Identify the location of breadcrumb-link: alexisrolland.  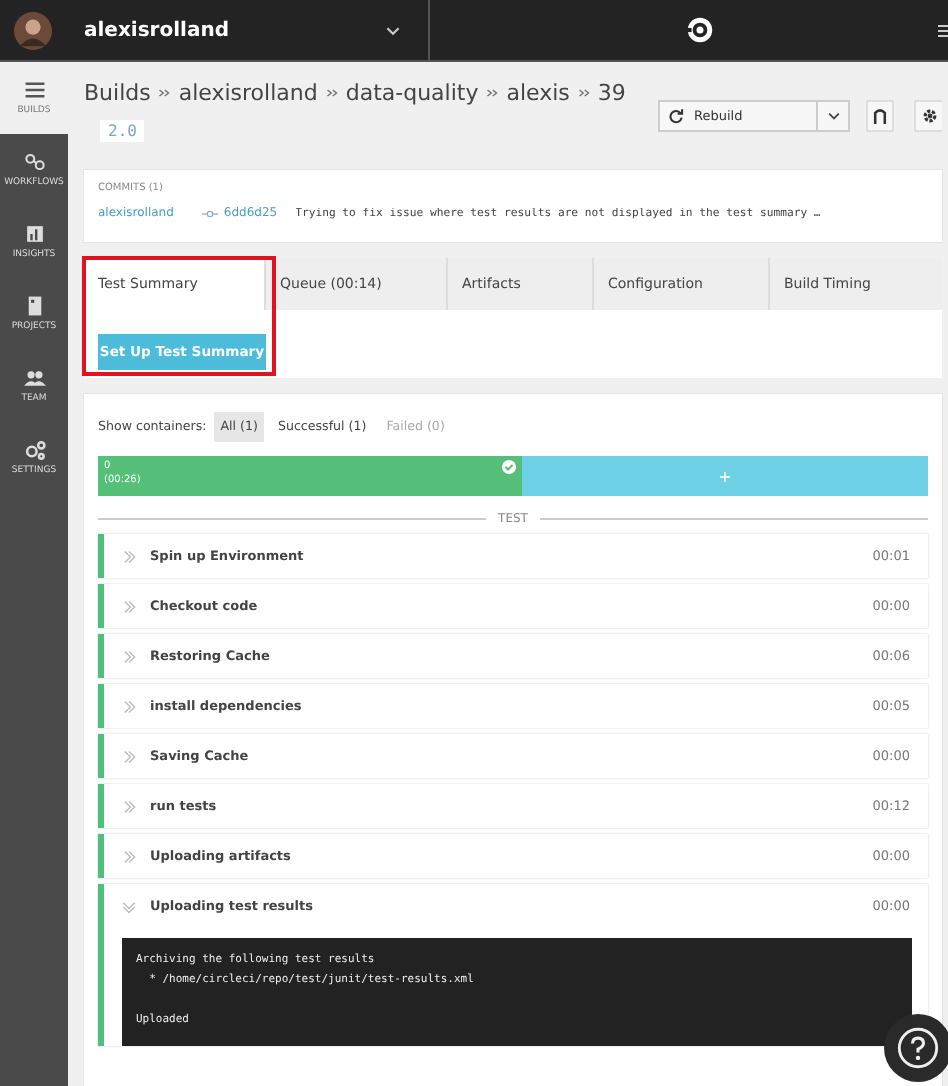
(248, 93).